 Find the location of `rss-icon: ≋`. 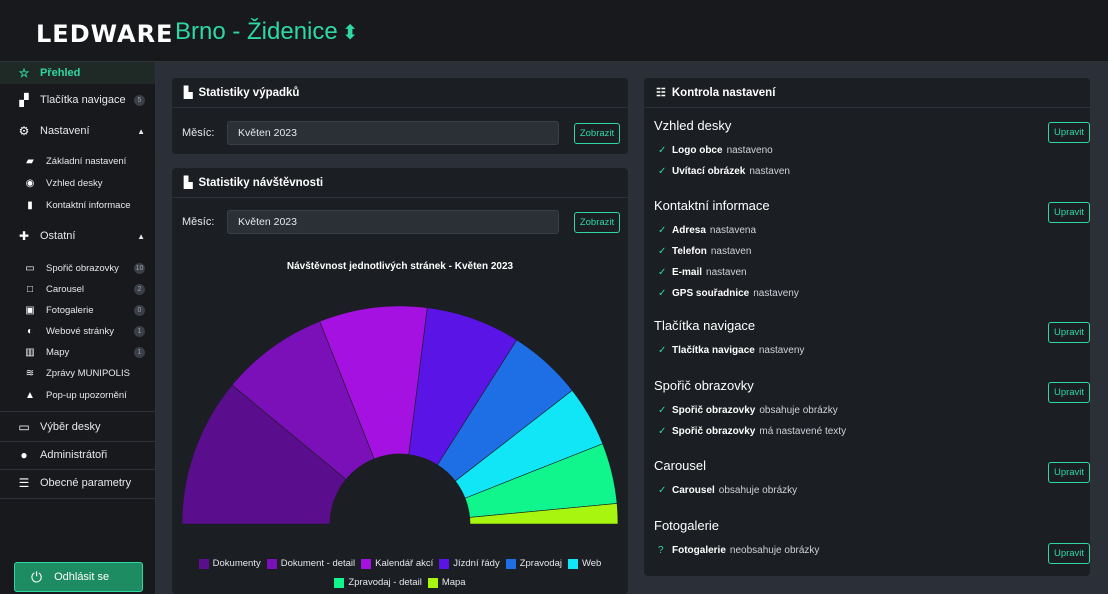

rss-icon: ≋ is located at coordinates (30, 373).